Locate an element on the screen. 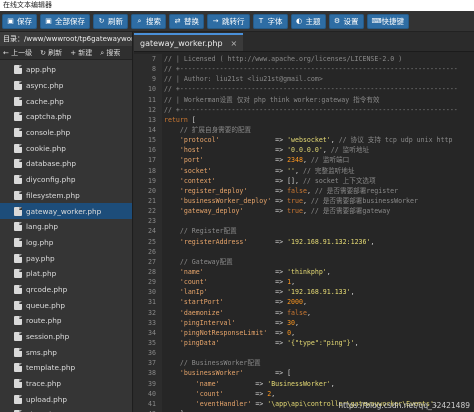  line-number: 35 is located at coordinates (152, 342).